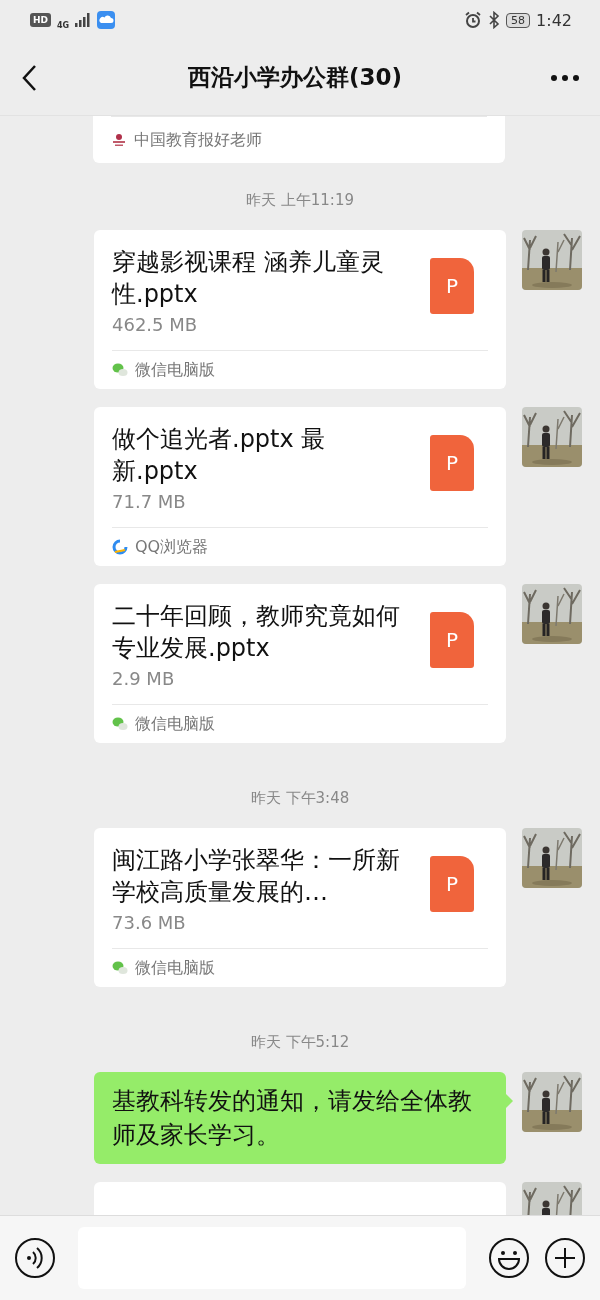 The image size is (600, 1300). What do you see at coordinates (83, 20) in the screenshot?
I see `signal-icon` at bounding box center [83, 20].